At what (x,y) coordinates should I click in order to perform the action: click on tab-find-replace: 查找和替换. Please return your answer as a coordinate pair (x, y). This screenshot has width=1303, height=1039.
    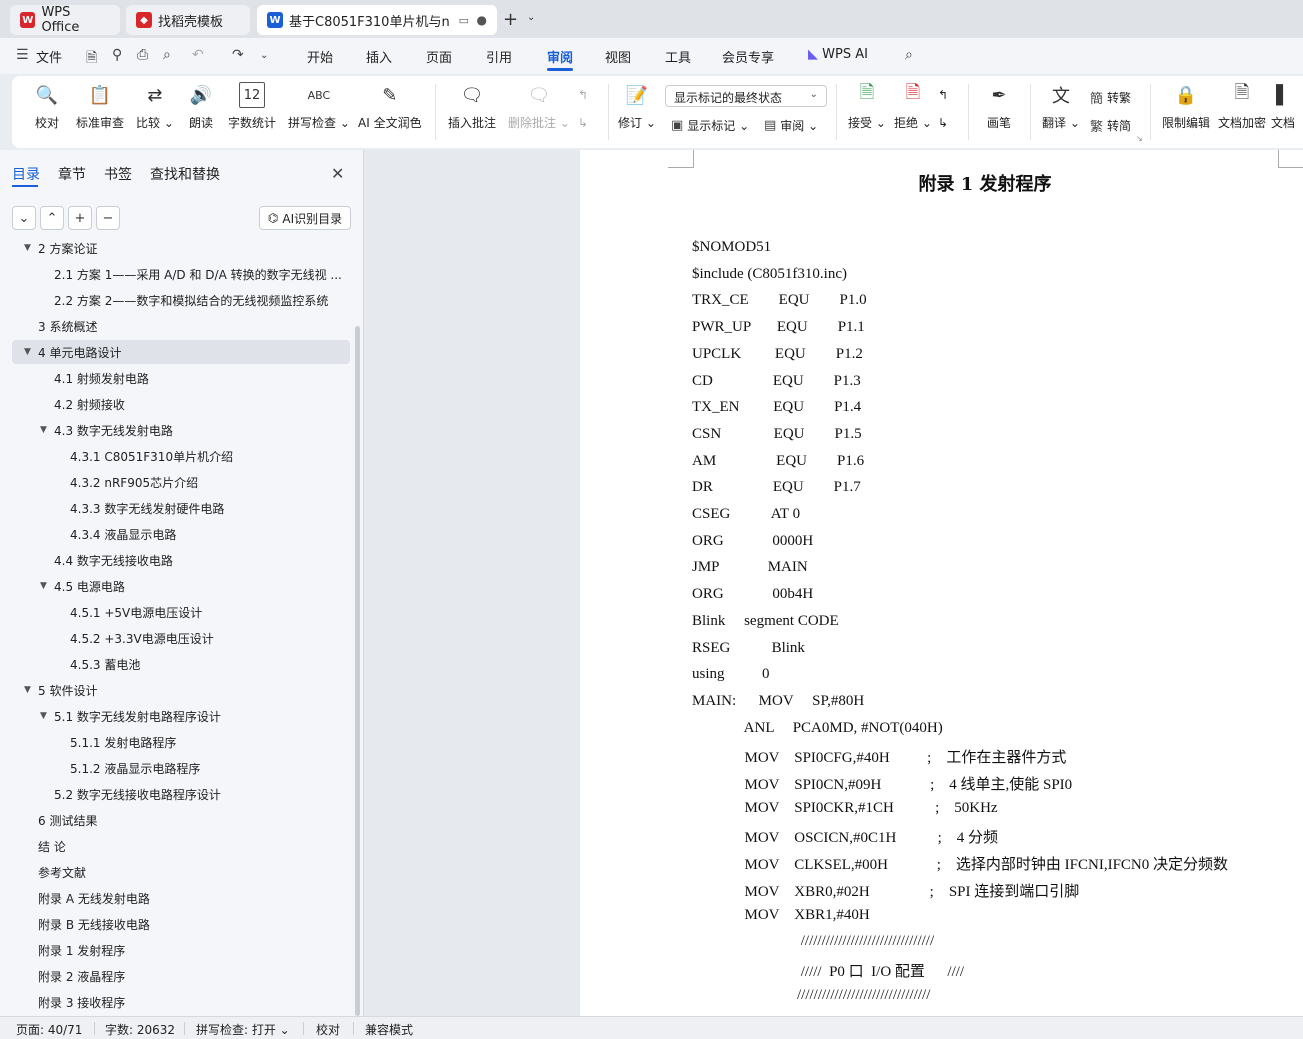
    Looking at the image, I should click on (185, 174).